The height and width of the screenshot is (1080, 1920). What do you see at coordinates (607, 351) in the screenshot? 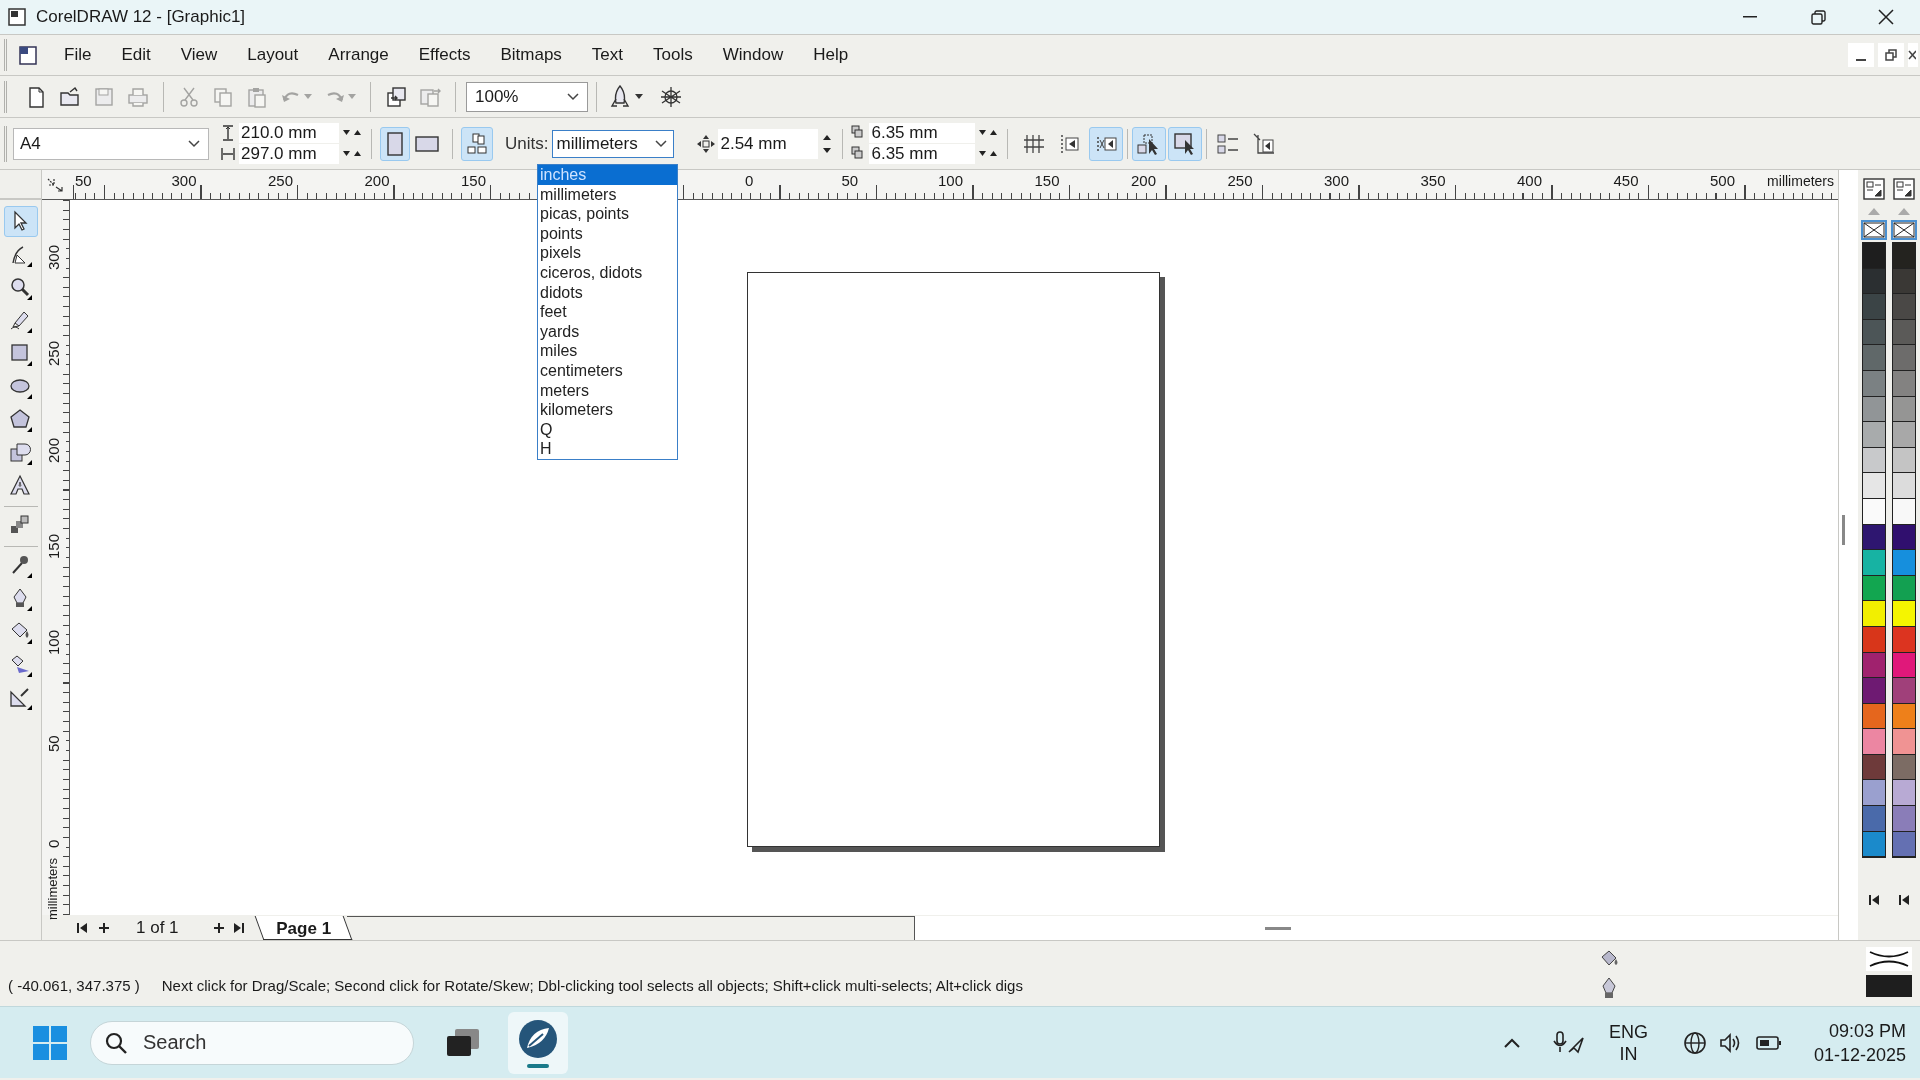
I see `dropdown-option: miles` at bounding box center [607, 351].